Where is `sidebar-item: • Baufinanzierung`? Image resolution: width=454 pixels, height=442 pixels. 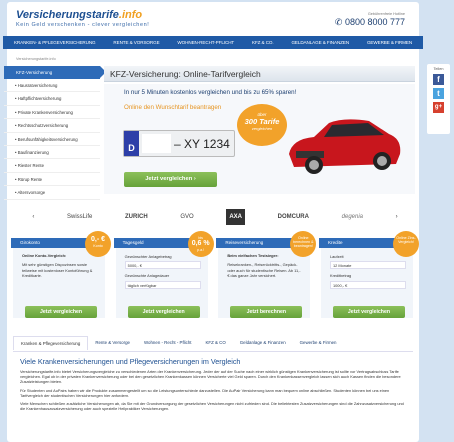
sidebar-item: • Baufinanzierung is located at coordinates (52, 153).